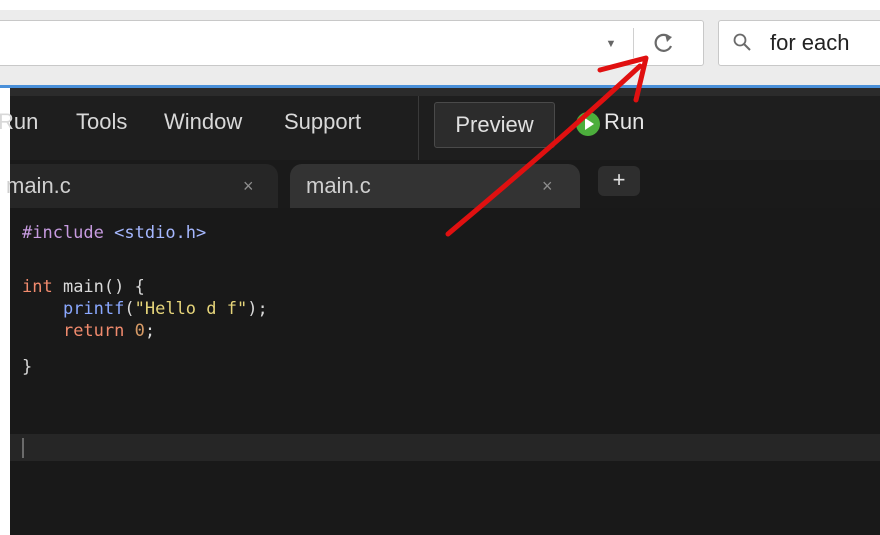 The width and height of the screenshot is (880, 535). Describe the element at coordinates (37, 287) in the screenshot. I see `code-keyword: int` at that location.